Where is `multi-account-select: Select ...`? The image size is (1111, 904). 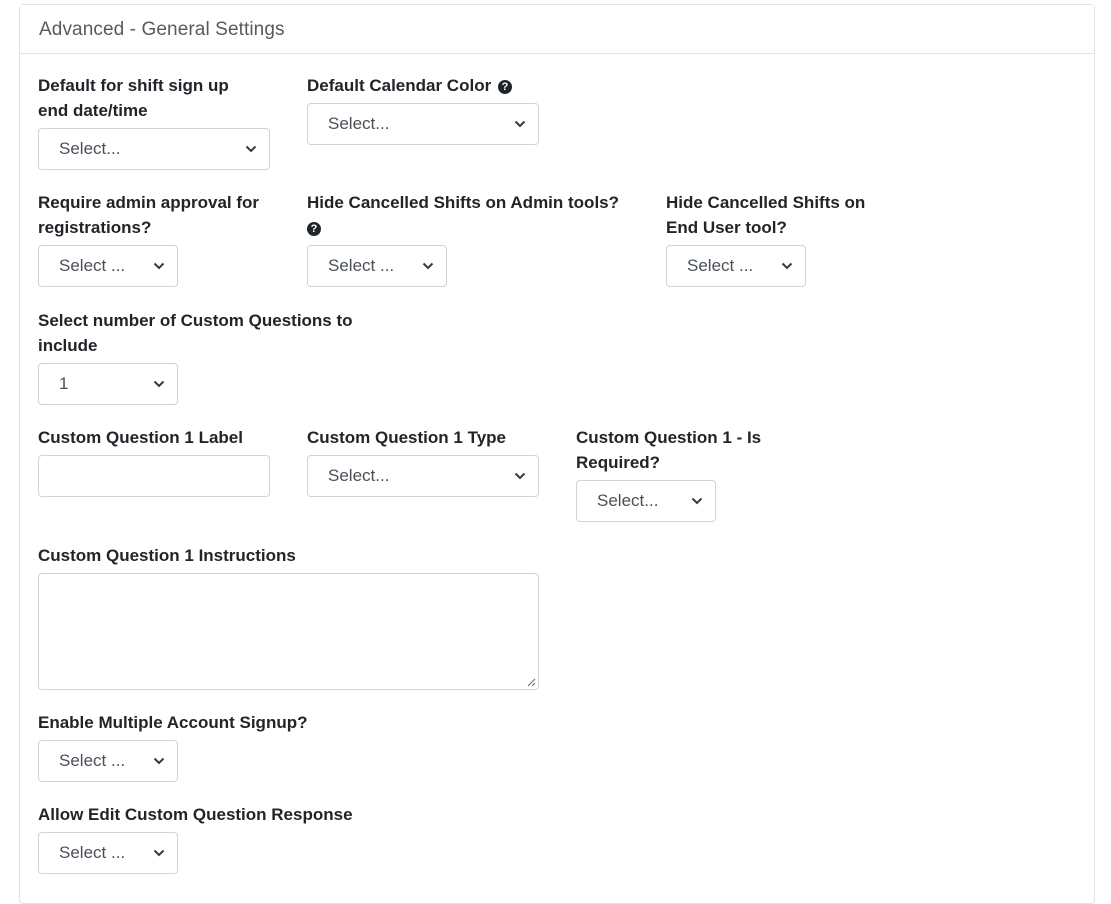 multi-account-select: Select ... is located at coordinates (108, 761).